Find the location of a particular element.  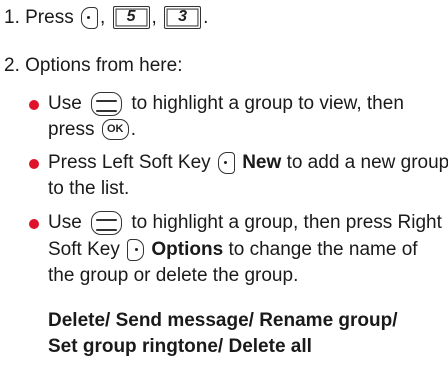

step-1-end: . is located at coordinates (206, 17).